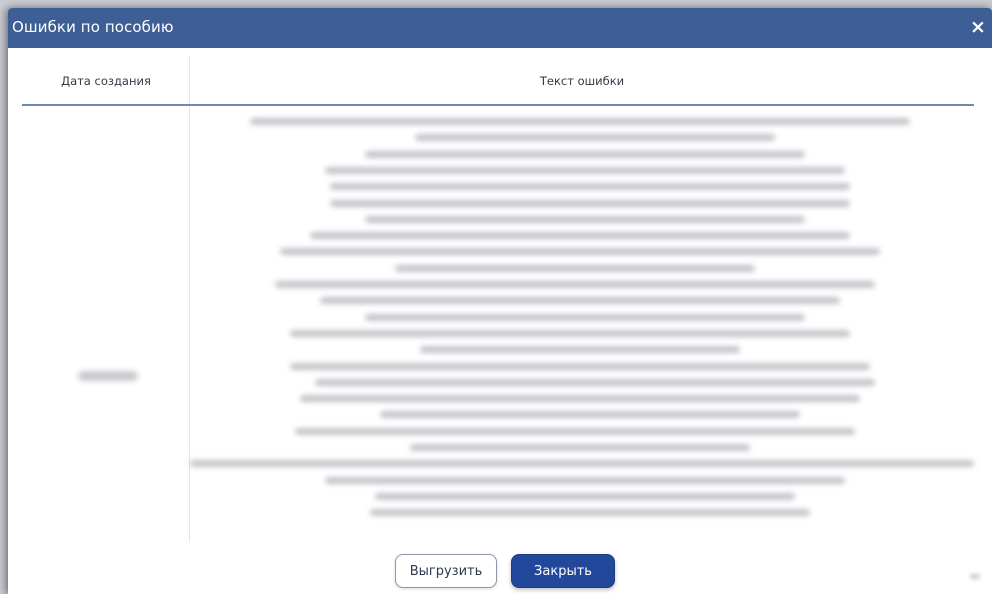 The image size is (992, 594). I want to click on close-icon: ×, so click(978, 27).